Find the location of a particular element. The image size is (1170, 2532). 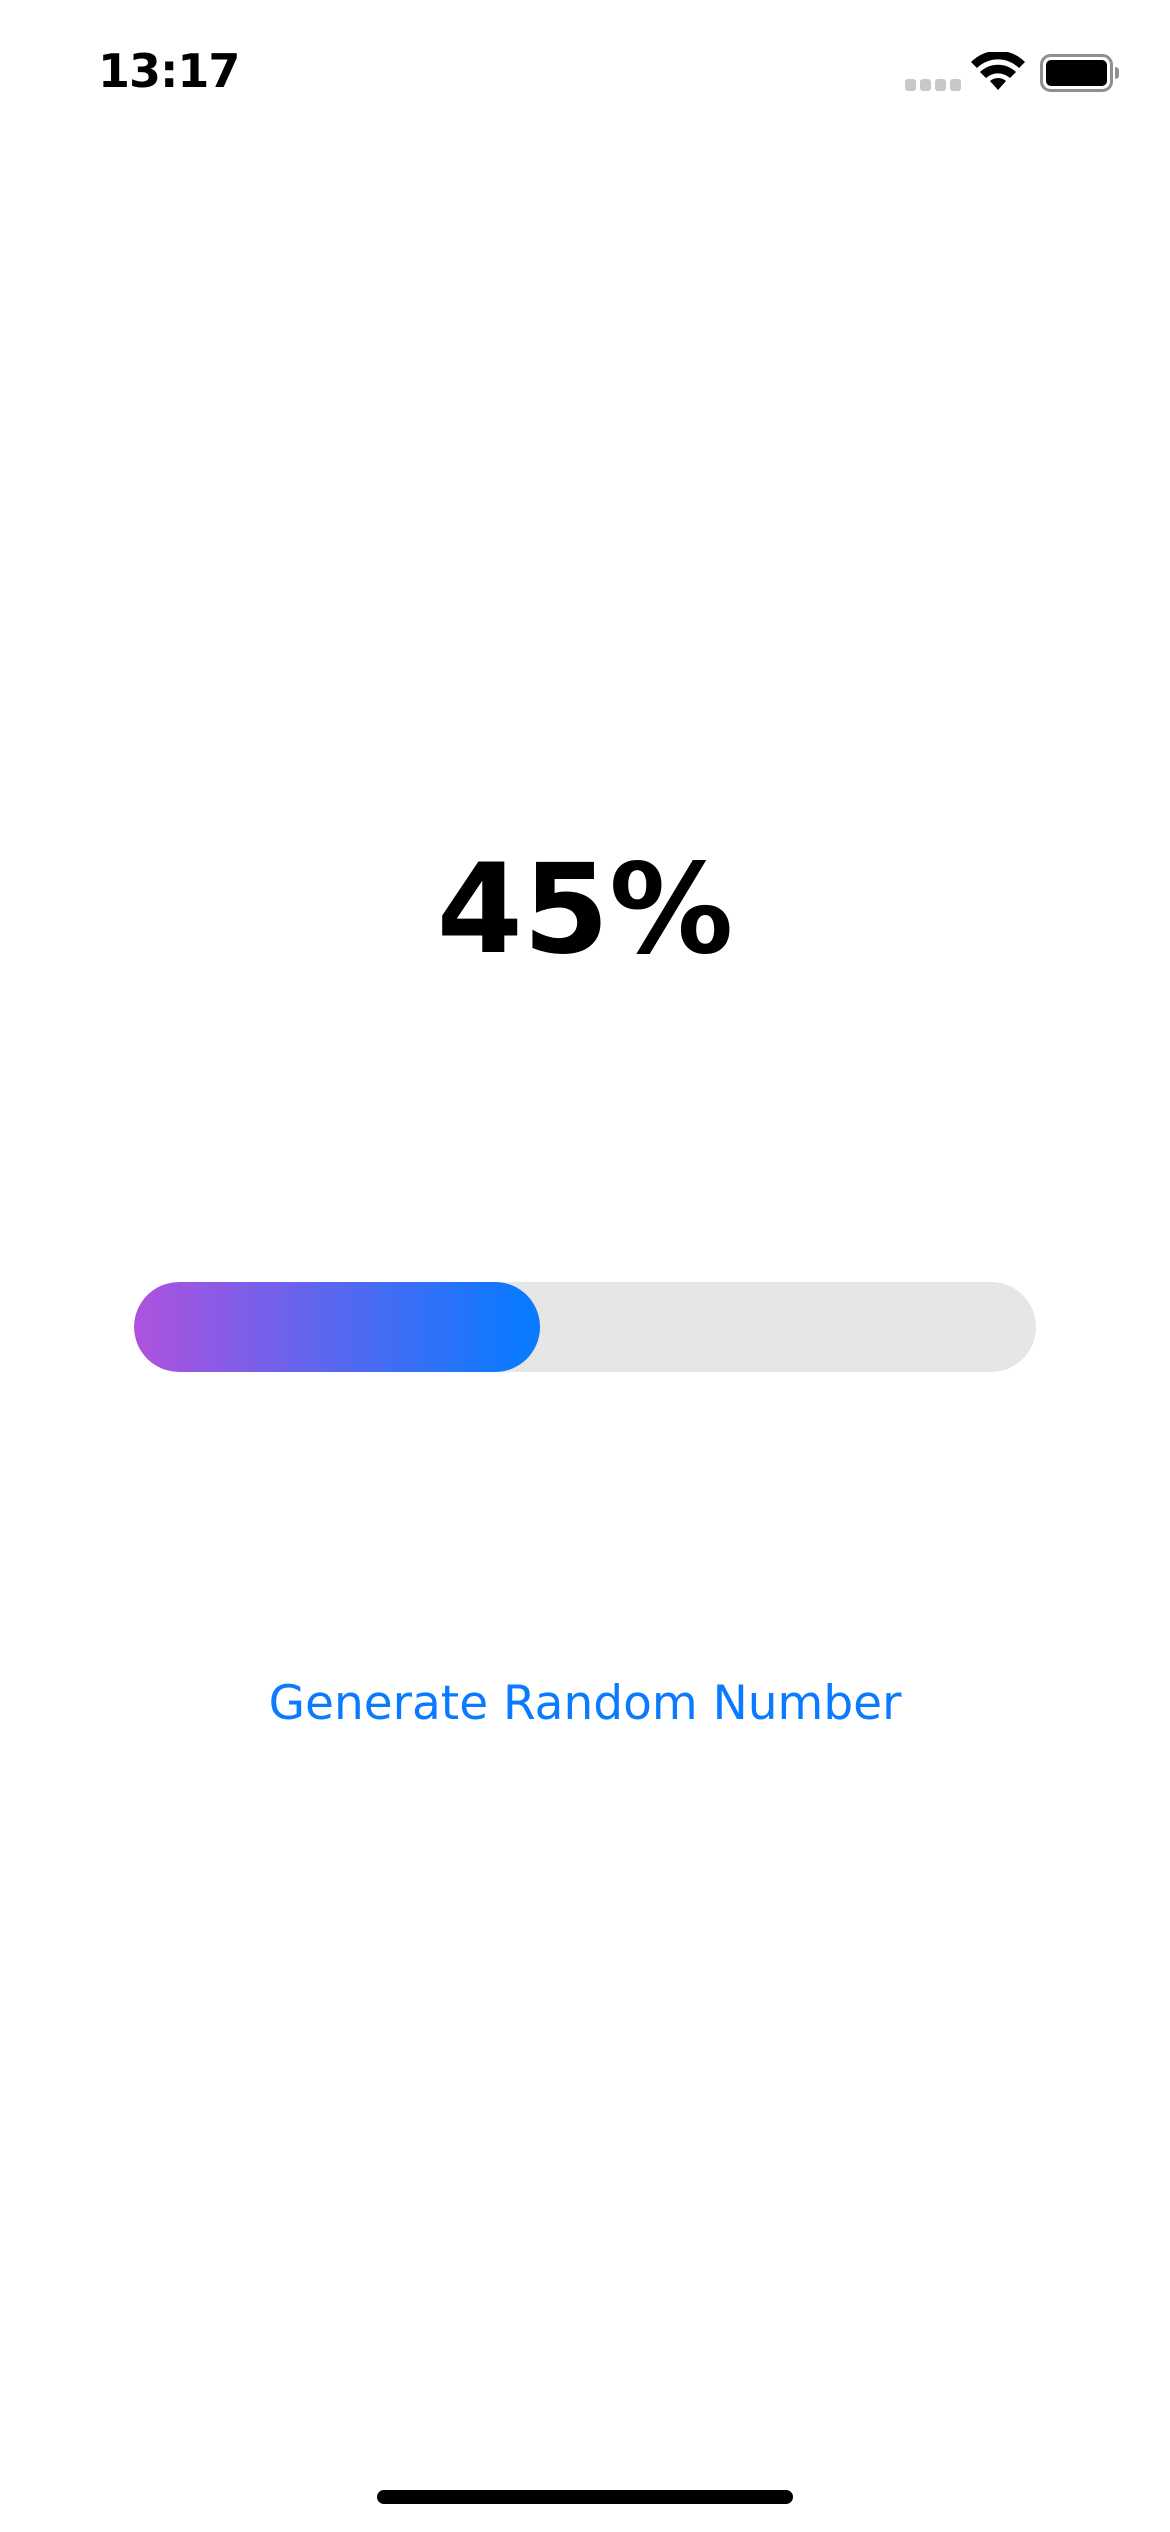

signal-icon is located at coordinates (933, 85).